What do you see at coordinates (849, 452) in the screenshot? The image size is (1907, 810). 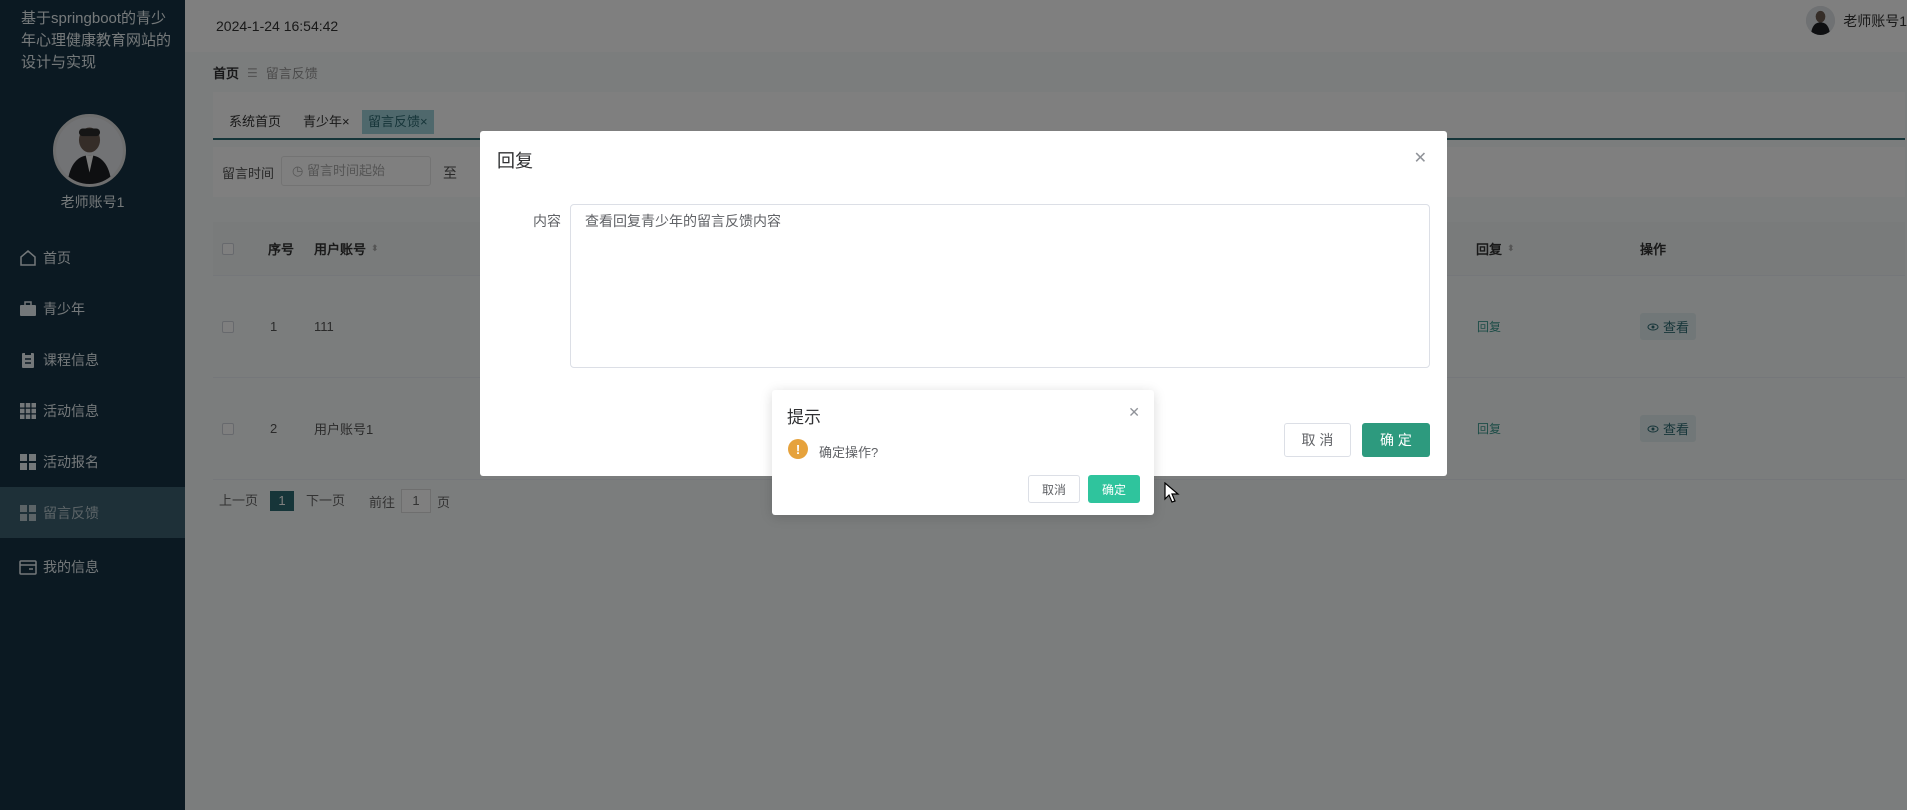 I see `confirm-message: 确定操作?` at bounding box center [849, 452].